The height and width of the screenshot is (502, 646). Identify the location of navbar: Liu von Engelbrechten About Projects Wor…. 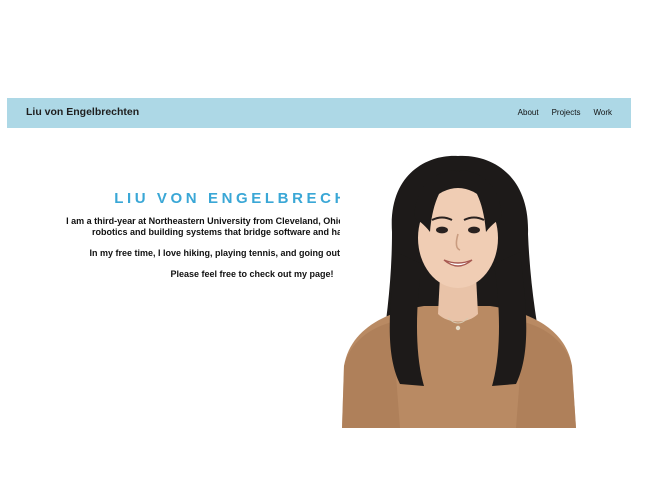
(319, 113).